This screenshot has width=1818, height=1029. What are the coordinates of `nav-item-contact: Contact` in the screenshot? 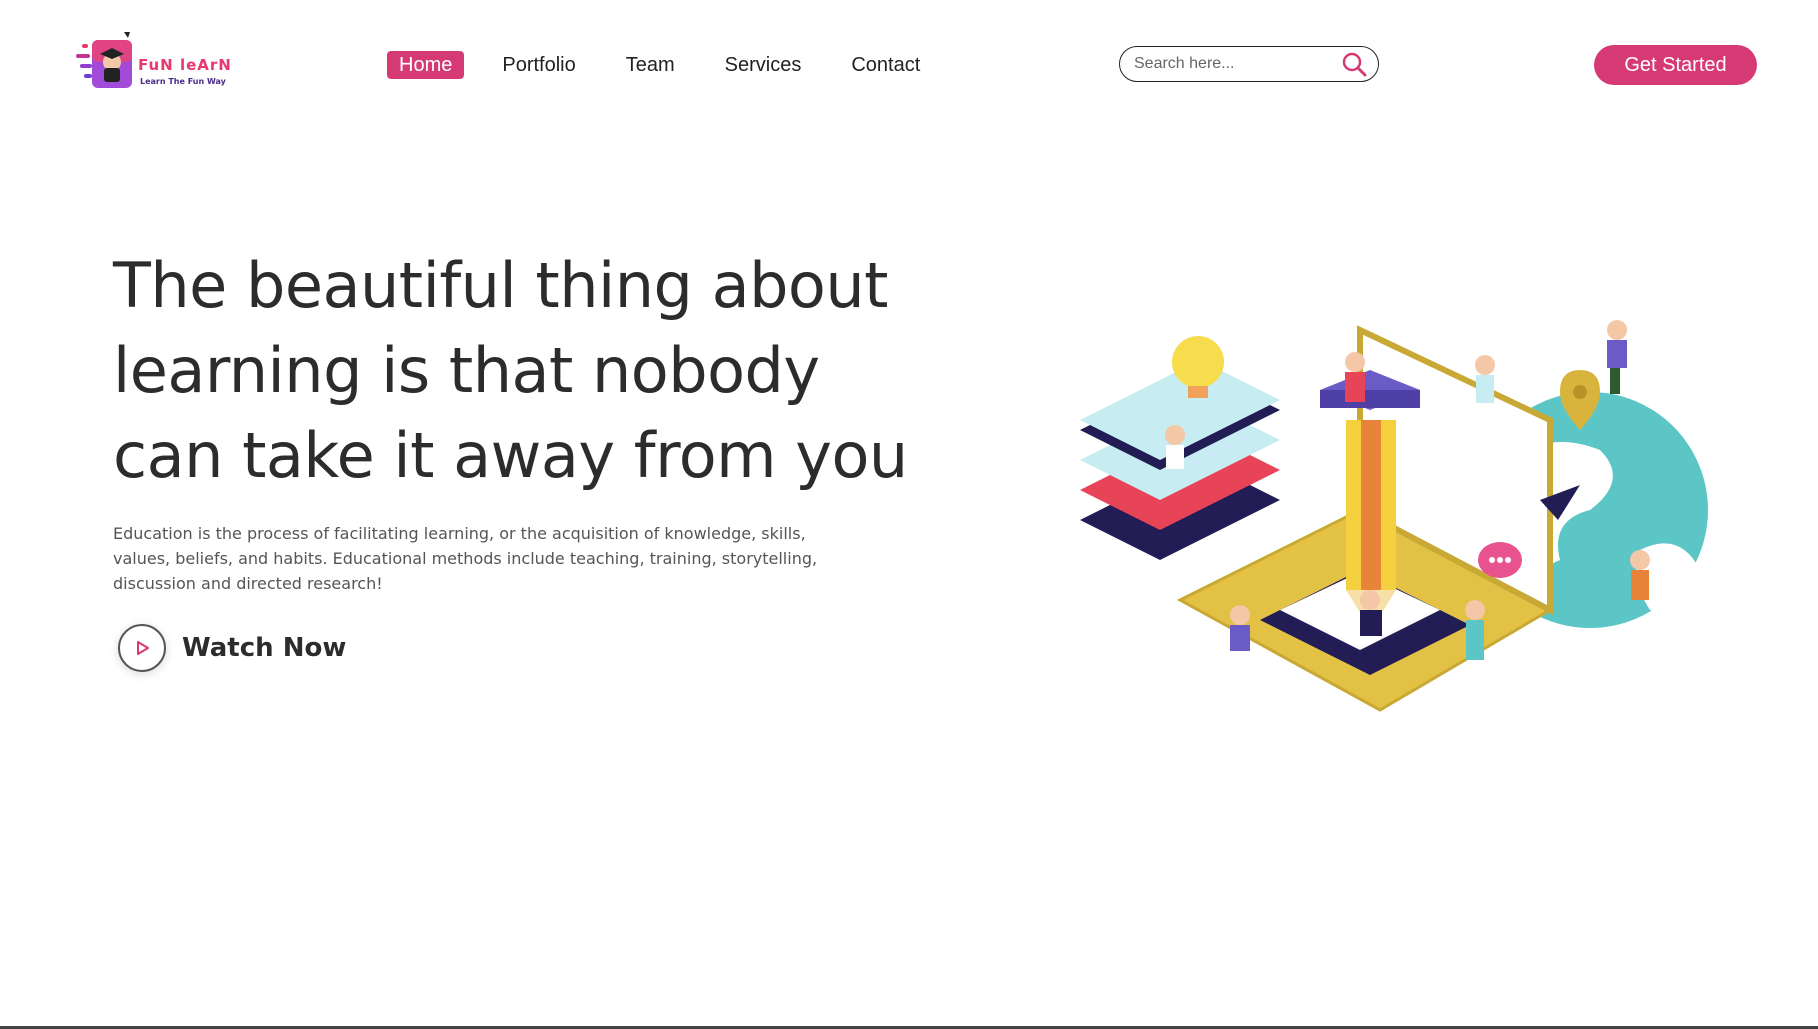 It's located at (885, 65).